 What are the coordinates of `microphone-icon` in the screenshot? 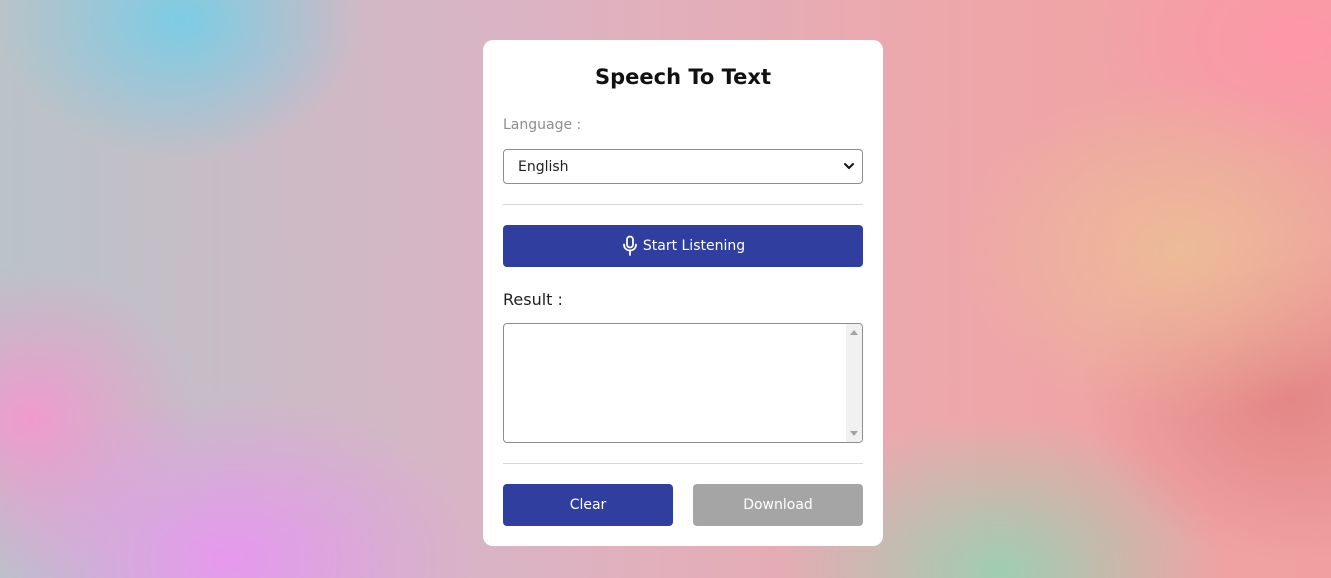 It's located at (629, 245).